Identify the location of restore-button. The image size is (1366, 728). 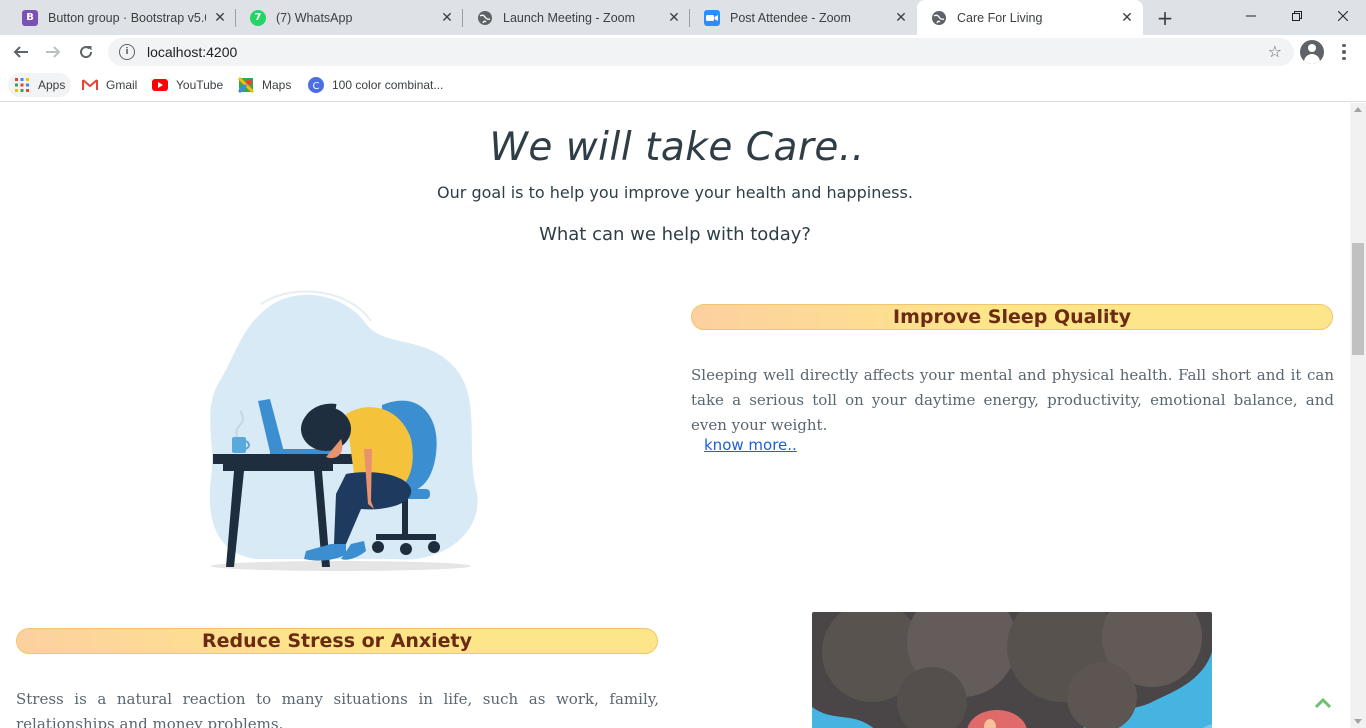
(1297, 16).